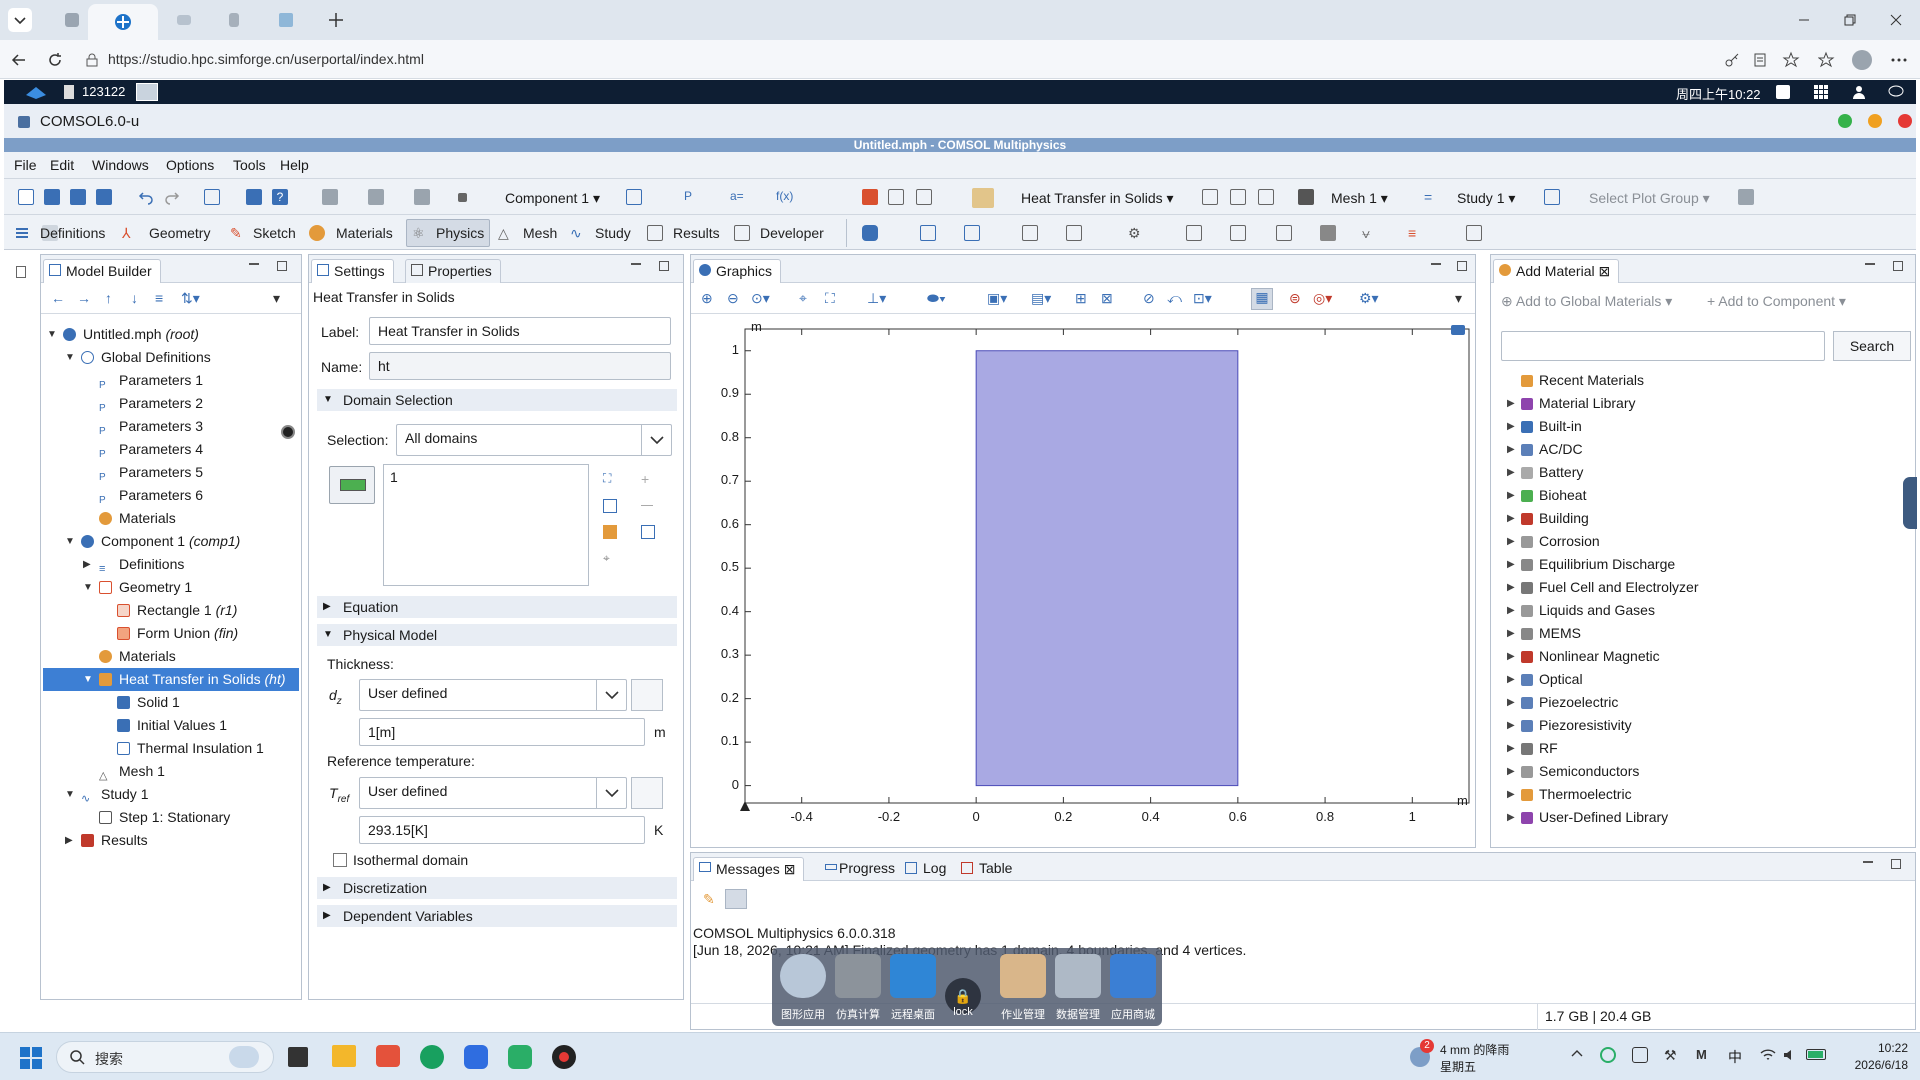 The height and width of the screenshot is (1080, 1920). Describe the element at coordinates (1821, 92) in the screenshot. I see `apps-grid-icon` at that location.